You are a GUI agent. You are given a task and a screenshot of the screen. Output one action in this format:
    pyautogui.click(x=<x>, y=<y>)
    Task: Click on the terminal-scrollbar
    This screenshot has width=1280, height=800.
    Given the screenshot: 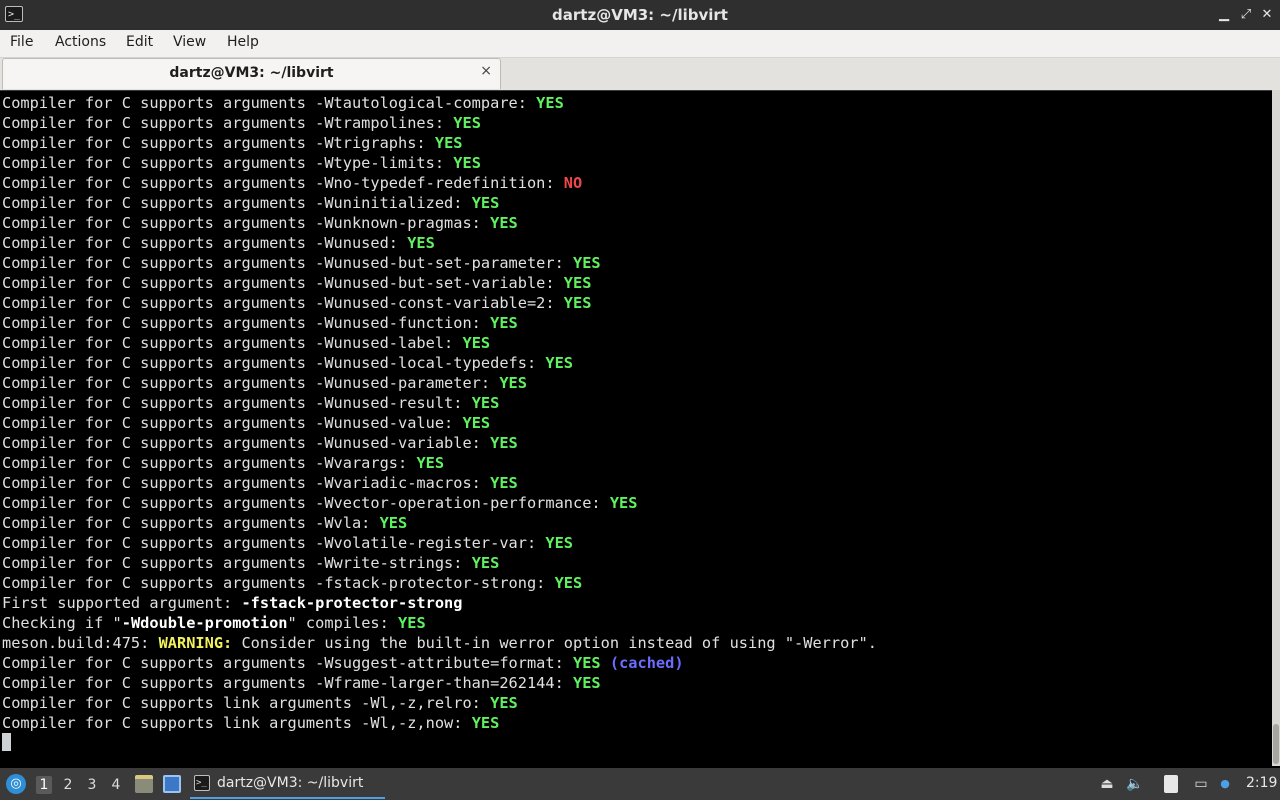 What is the action you would take?
    pyautogui.click(x=1276, y=428)
    